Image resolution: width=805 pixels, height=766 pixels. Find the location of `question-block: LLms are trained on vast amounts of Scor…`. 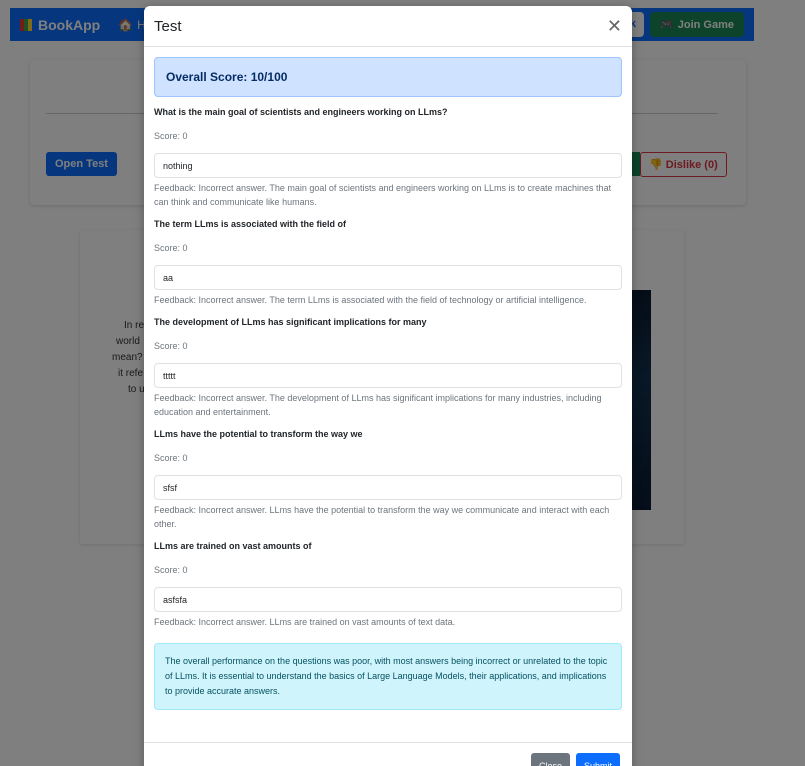

question-block: LLms are trained on vast amounts of Scor… is located at coordinates (388, 585).